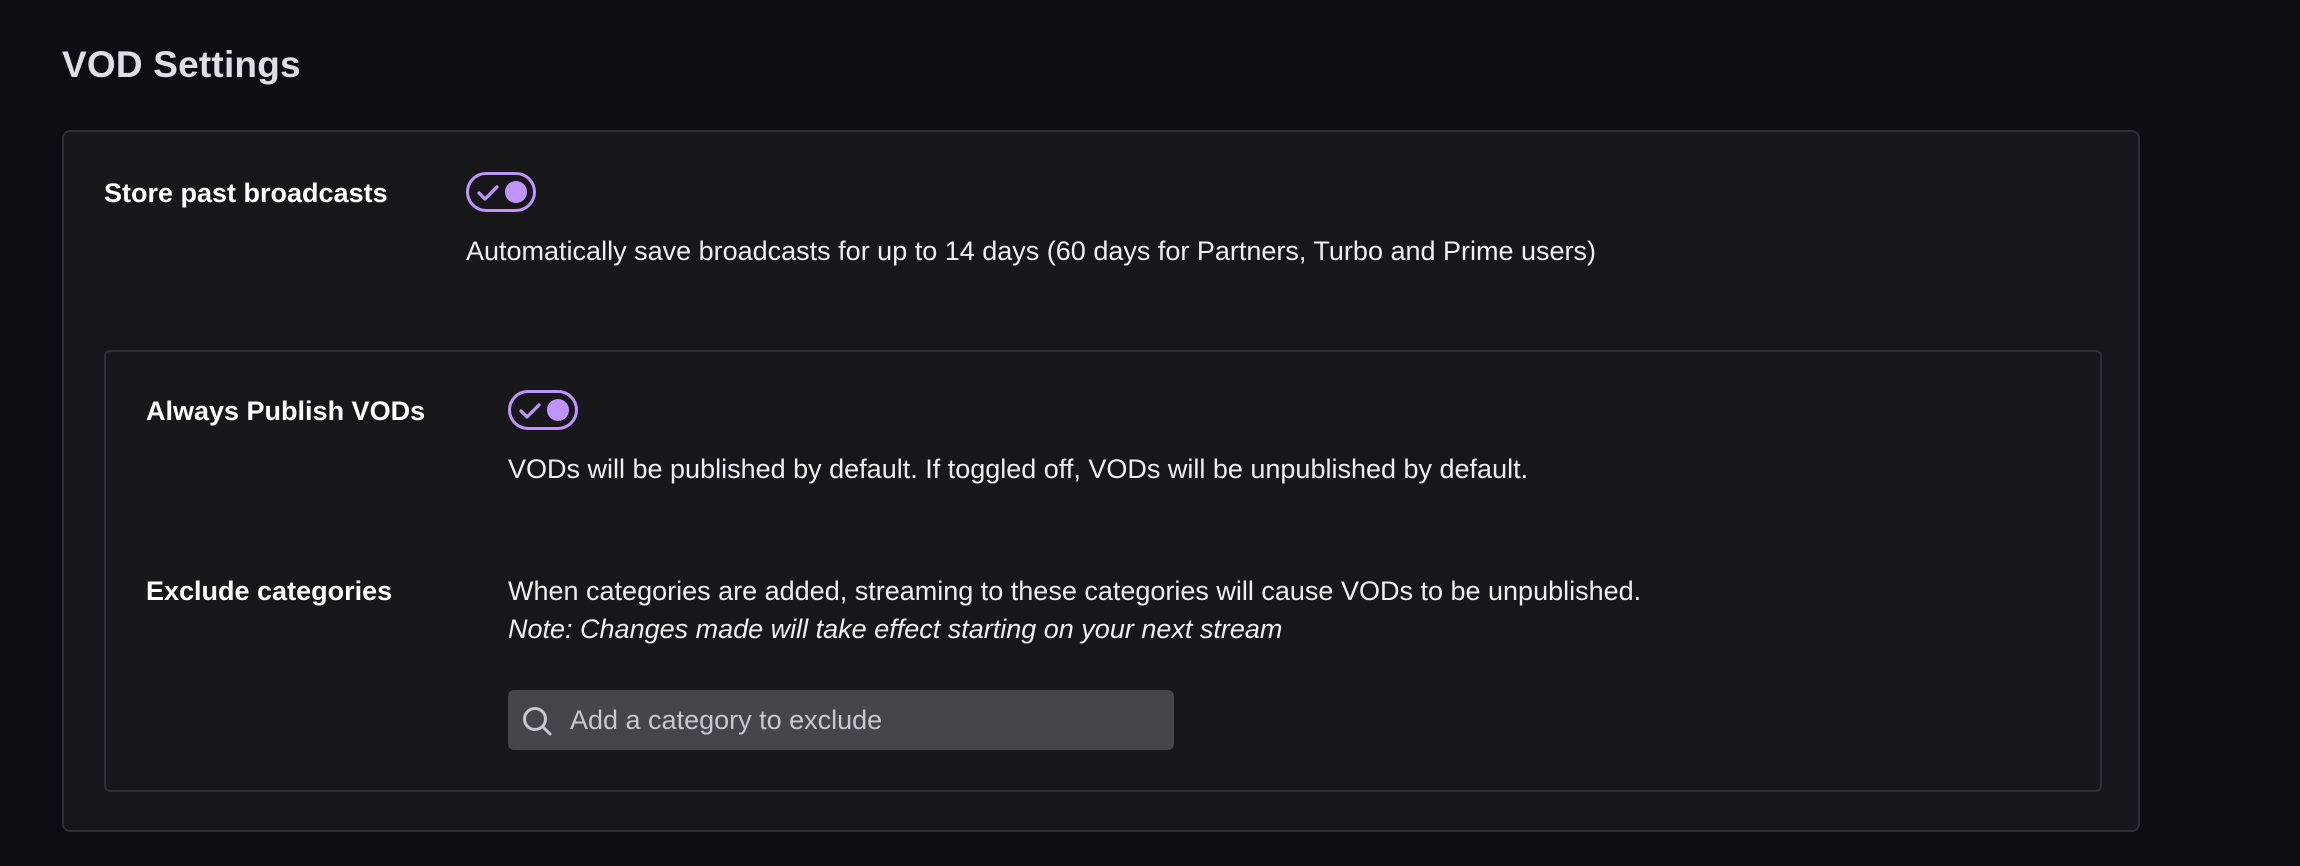 The width and height of the screenshot is (2300, 866). Describe the element at coordinates (246, 193) in the screenshot. I see `store-past-broadcasts-label: Store past broadcasts` at that location.